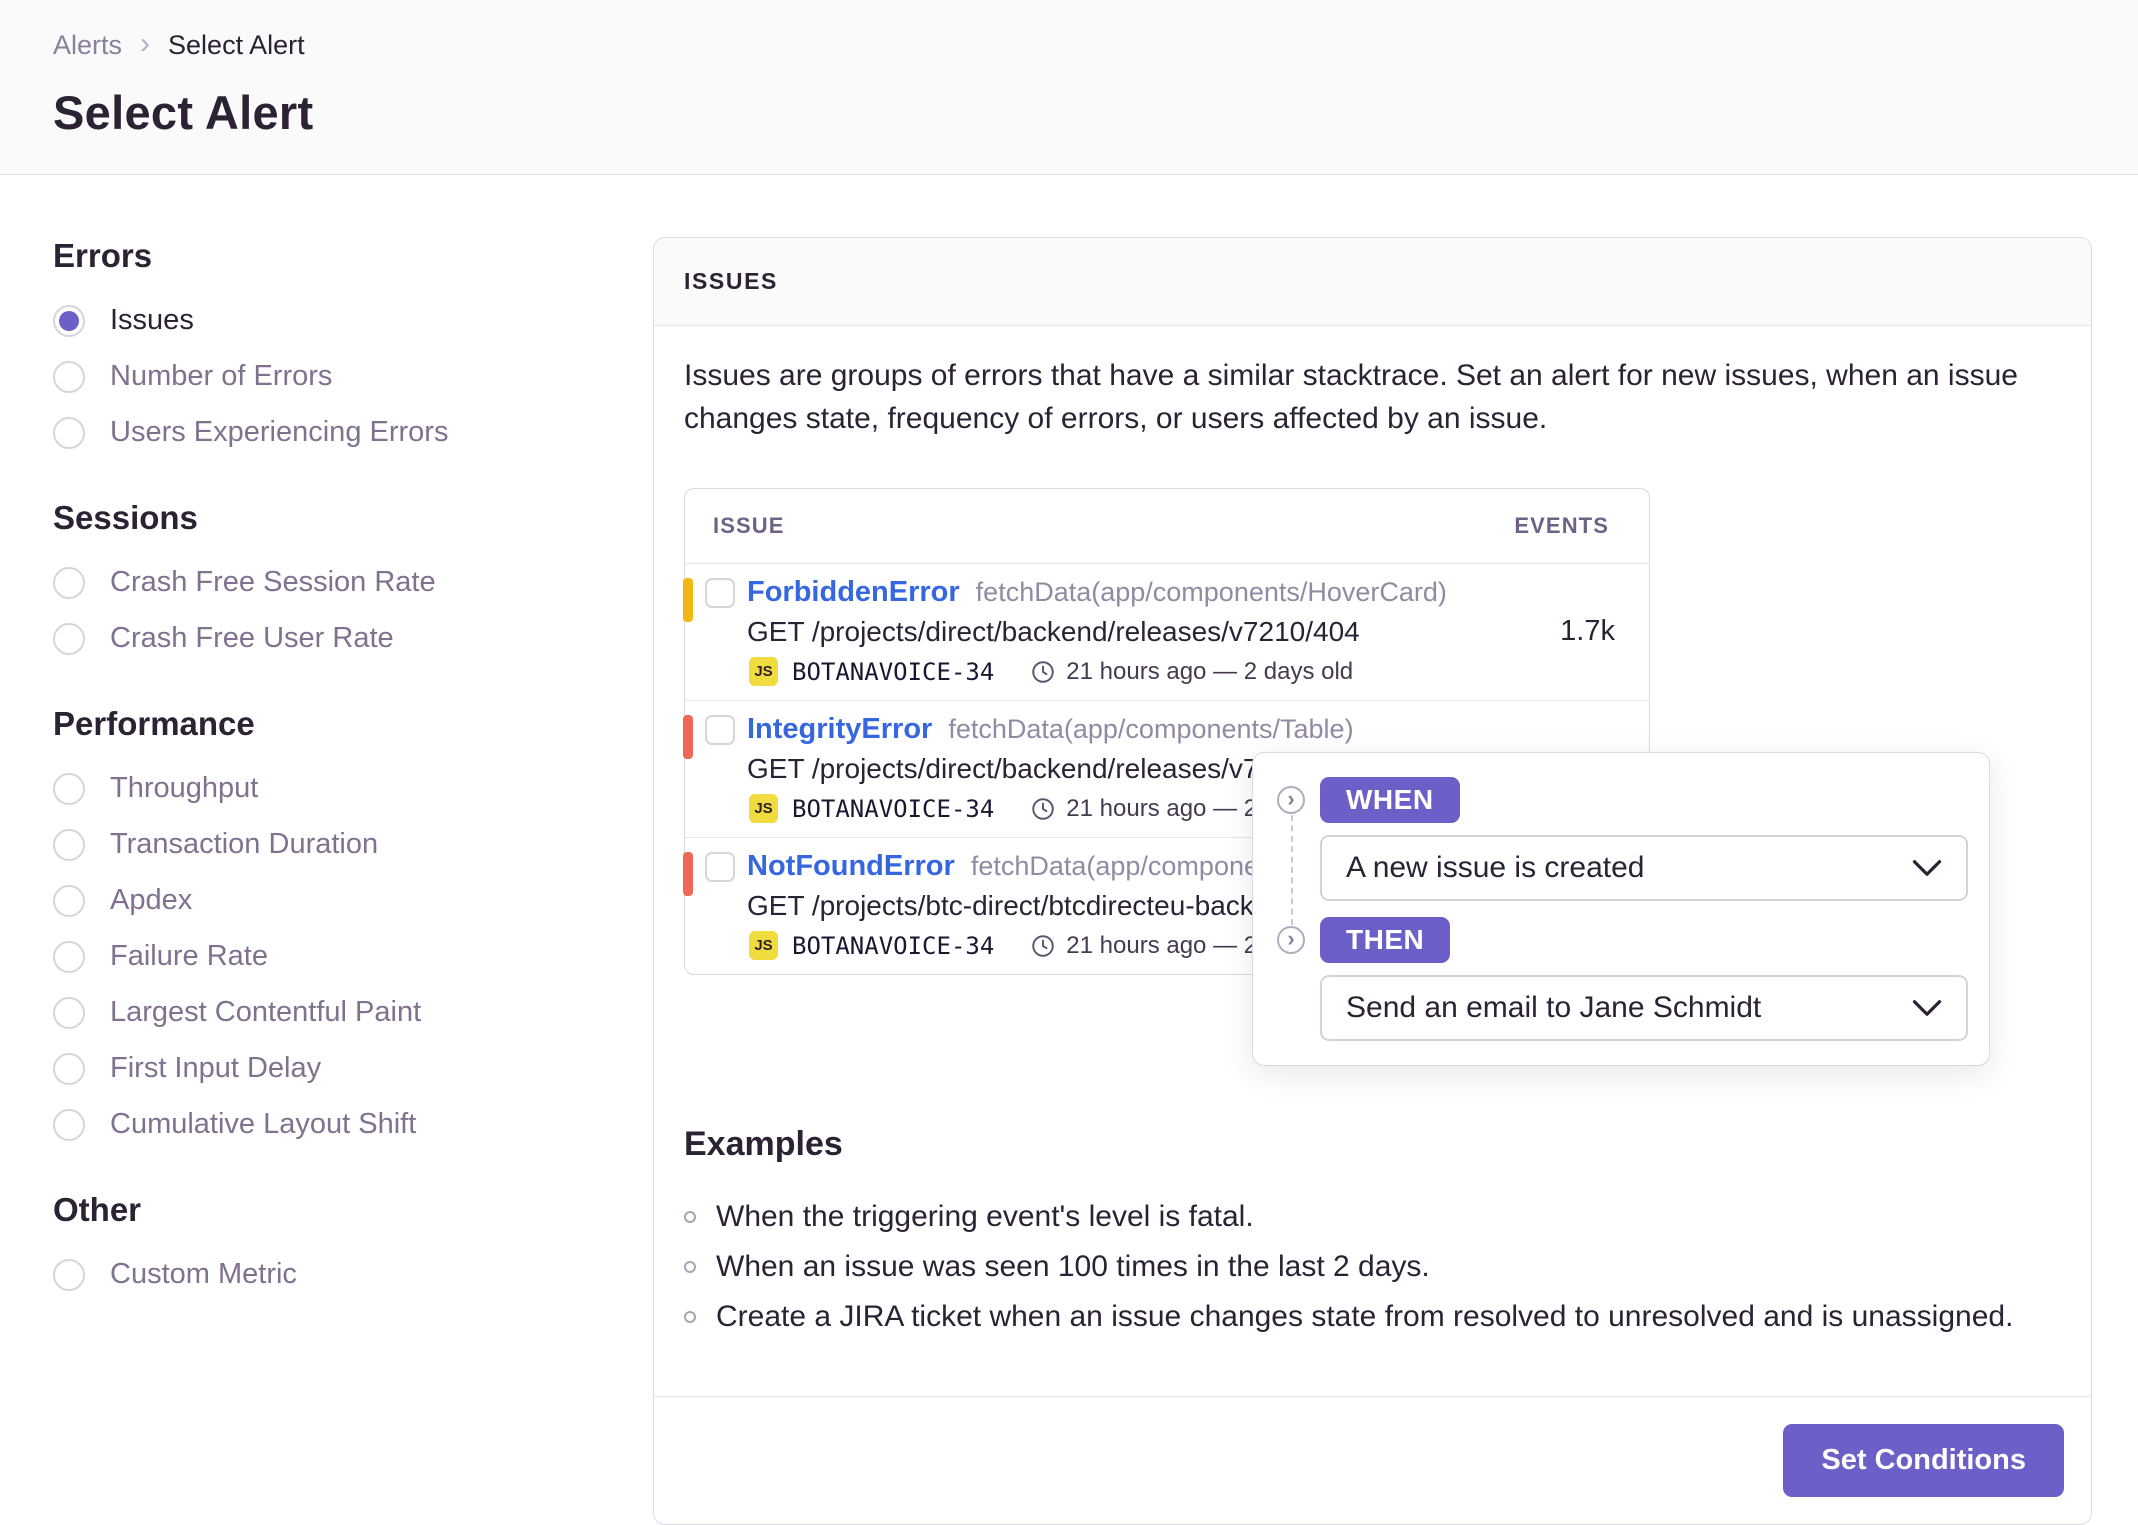  What do you see at coordinates (1151, 729) in the screenshot?
I see `issue-culprit: fetchData(app/components/Table)` at bounding box center [1151, 729].